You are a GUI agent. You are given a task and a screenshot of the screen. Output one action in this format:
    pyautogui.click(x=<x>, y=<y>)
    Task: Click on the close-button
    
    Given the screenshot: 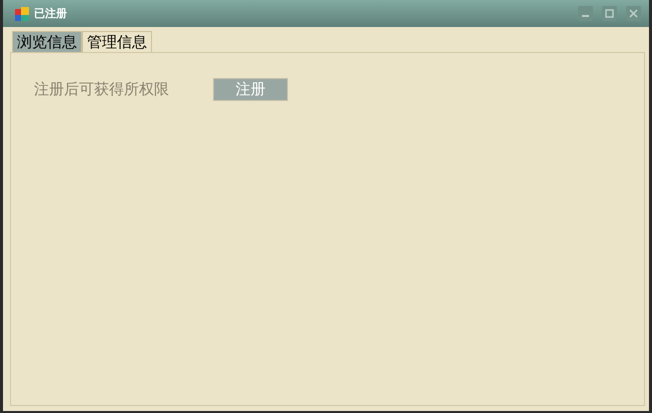 What is the action you would take?
    pyautogui.click(x=633, y=13)
    